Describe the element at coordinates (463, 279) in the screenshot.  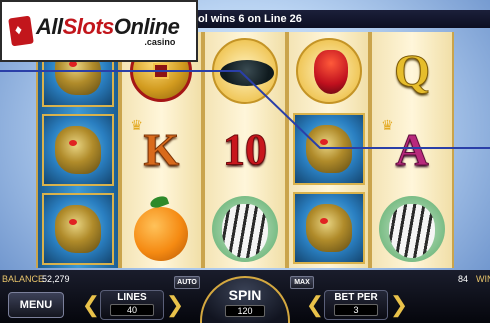
I see `win-value: 84` at that location.